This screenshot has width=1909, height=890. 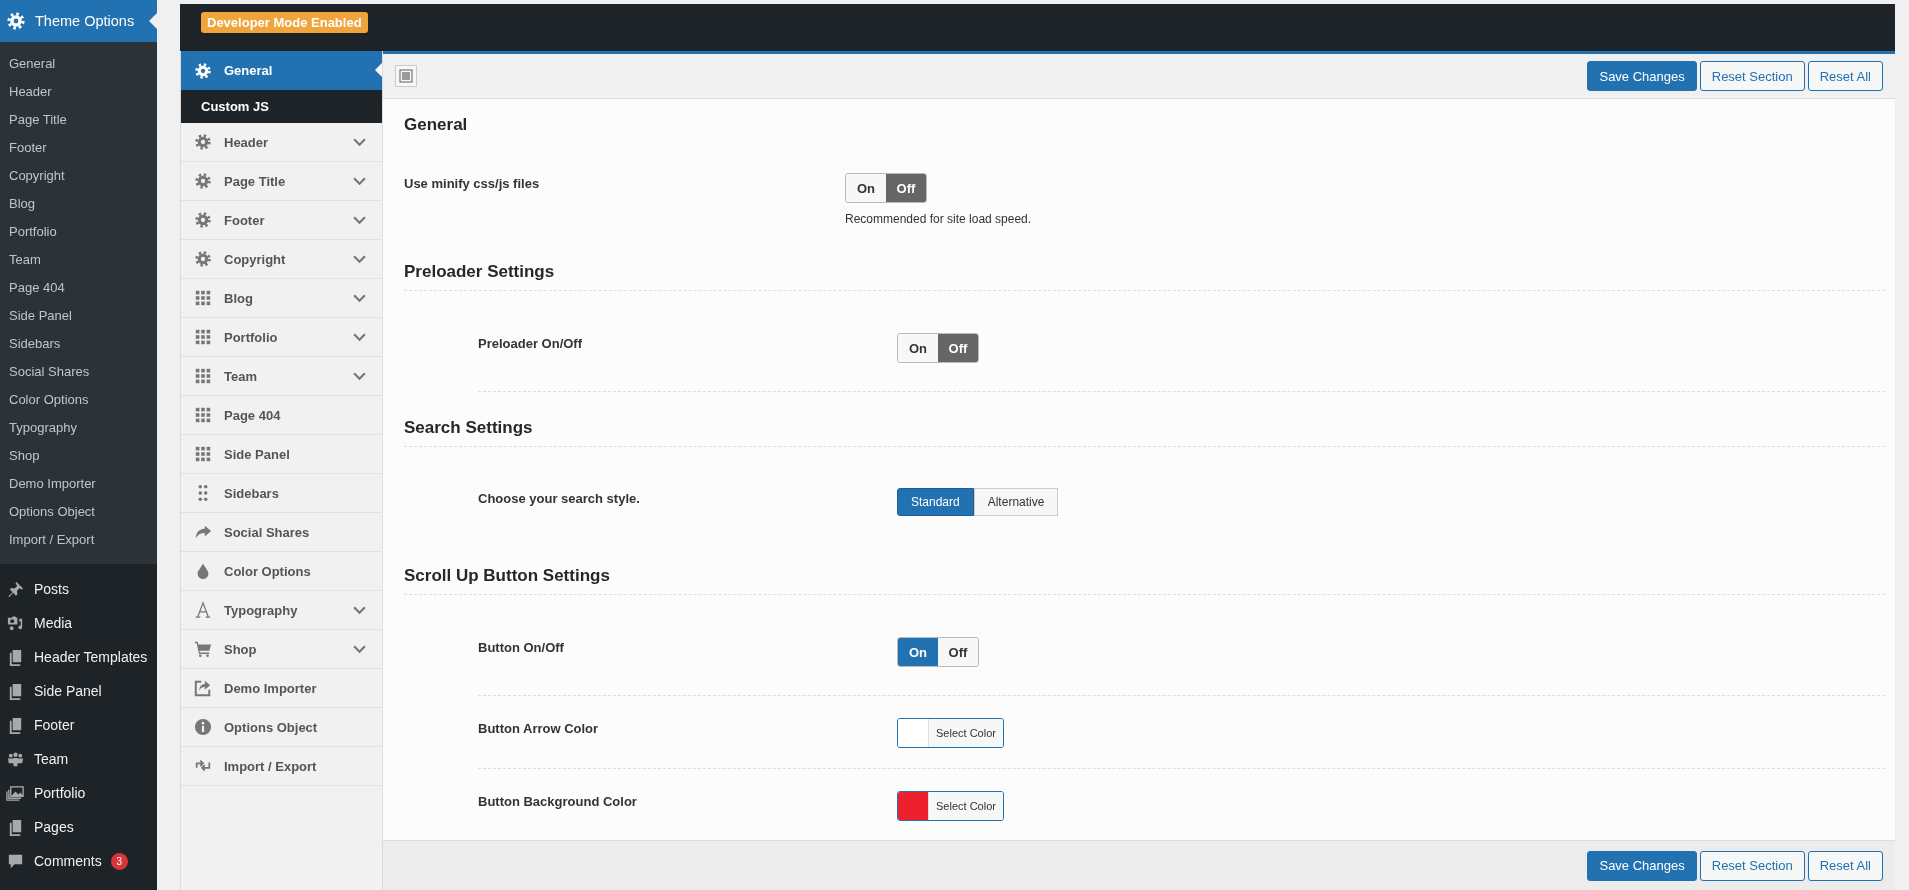 What do you see at coordinates (26, 92) in the screenshot?
I see `submenu-link: Header` at bounding box center [26, 92].